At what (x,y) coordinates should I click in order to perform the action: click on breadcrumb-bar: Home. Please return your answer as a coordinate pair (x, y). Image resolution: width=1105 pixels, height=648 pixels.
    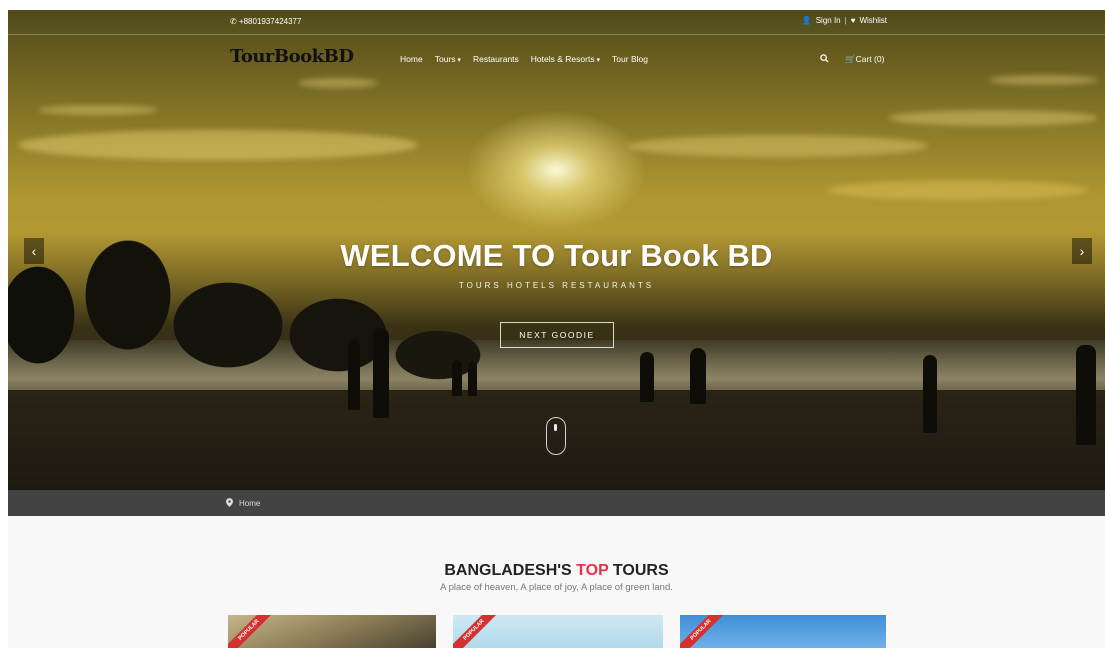
    Looking at the image, I should click on (556, 503).